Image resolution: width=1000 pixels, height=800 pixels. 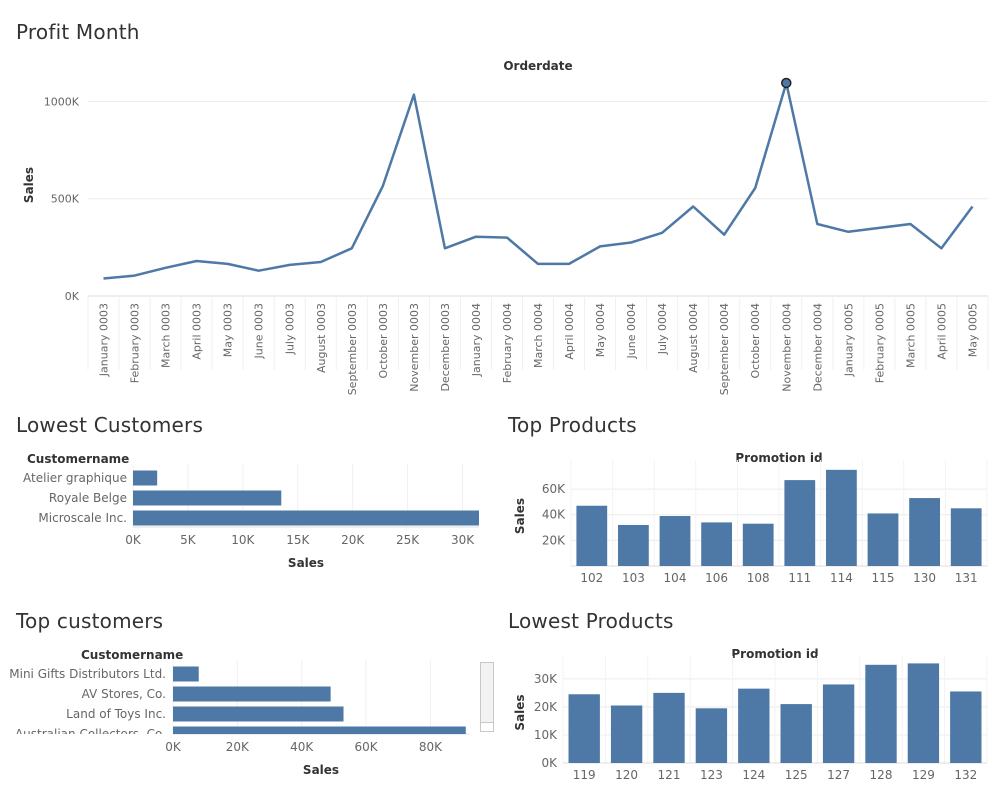 I want to click on x-tick-label: 30K, so click(x=463, y=540).